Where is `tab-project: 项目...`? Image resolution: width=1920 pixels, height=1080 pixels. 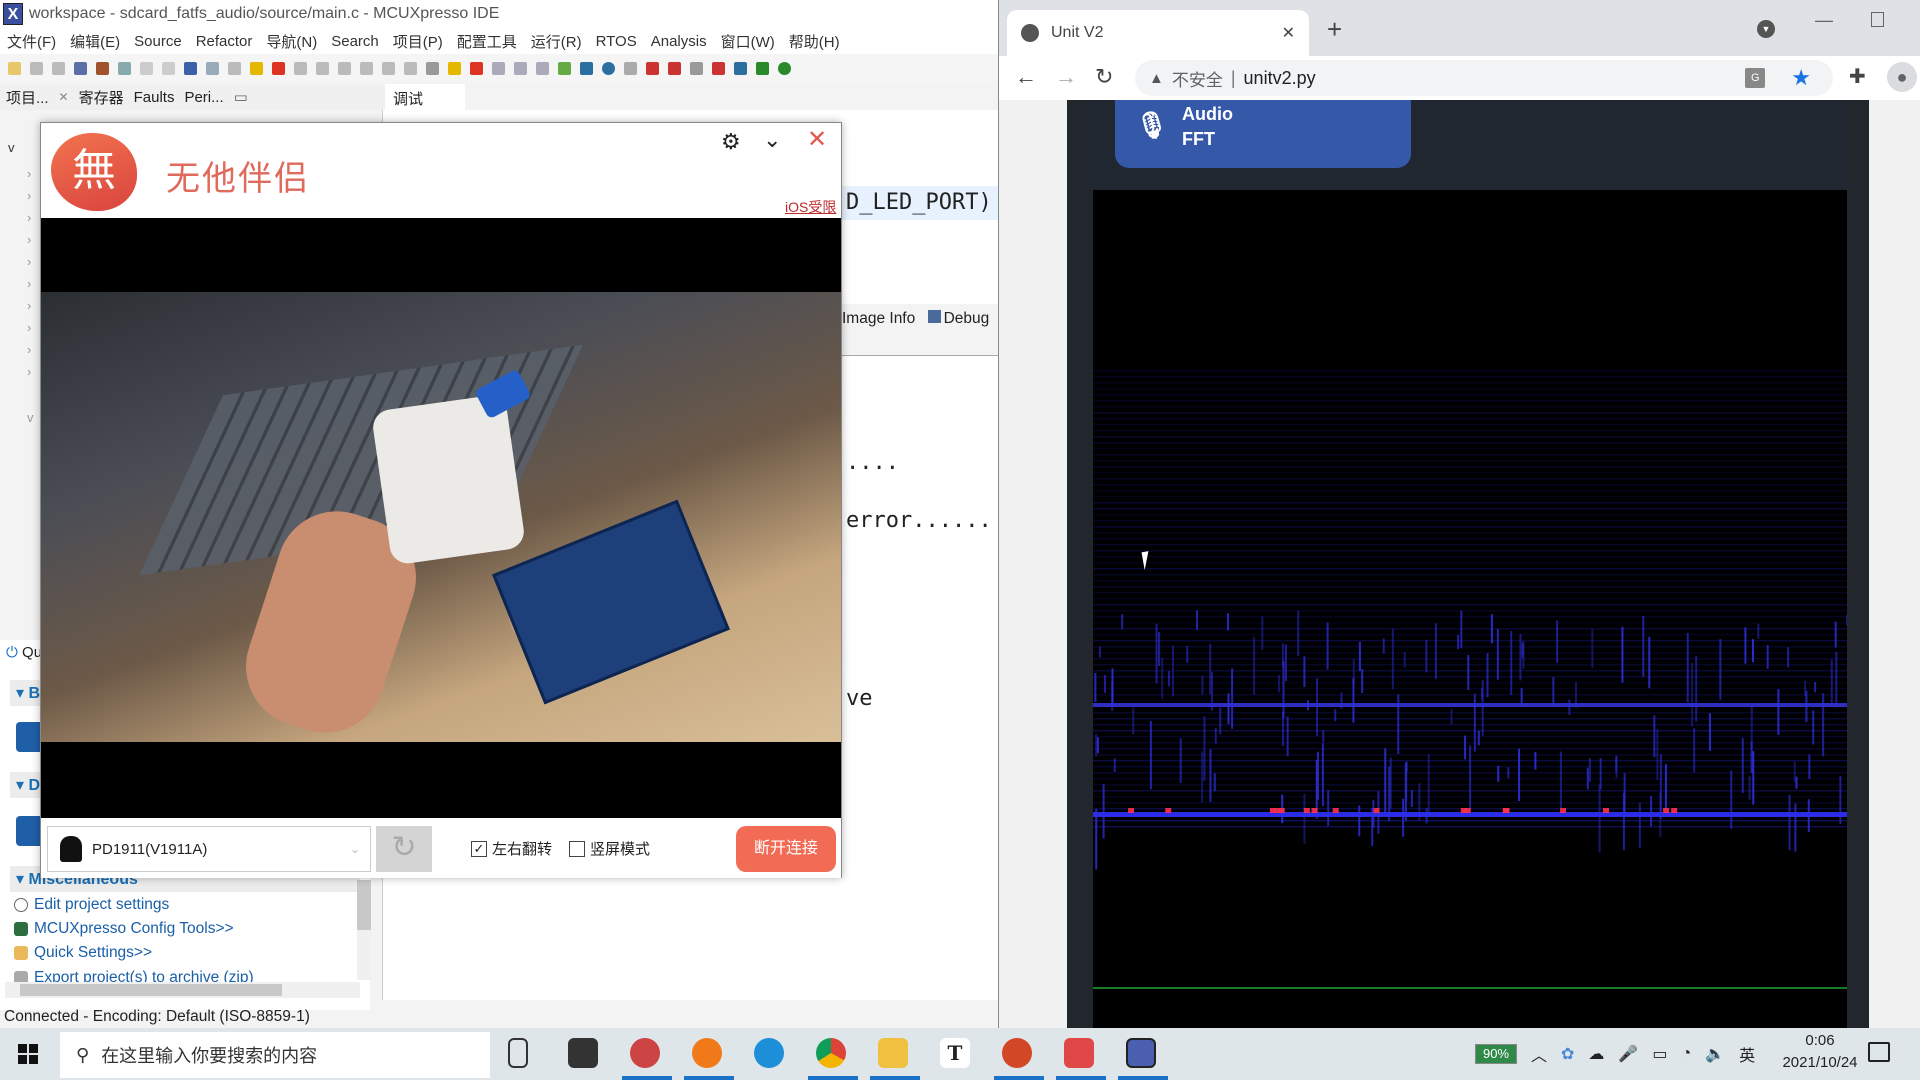 tab-project: 项目... is located at coordinates (27, 97).